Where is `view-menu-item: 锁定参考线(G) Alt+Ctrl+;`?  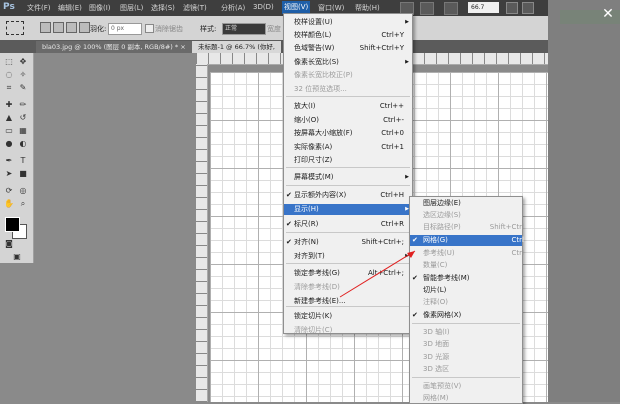
view-menu-item: 锁定参考线(G) Alt+Ctrl+; is located at coordinates (348, 273).